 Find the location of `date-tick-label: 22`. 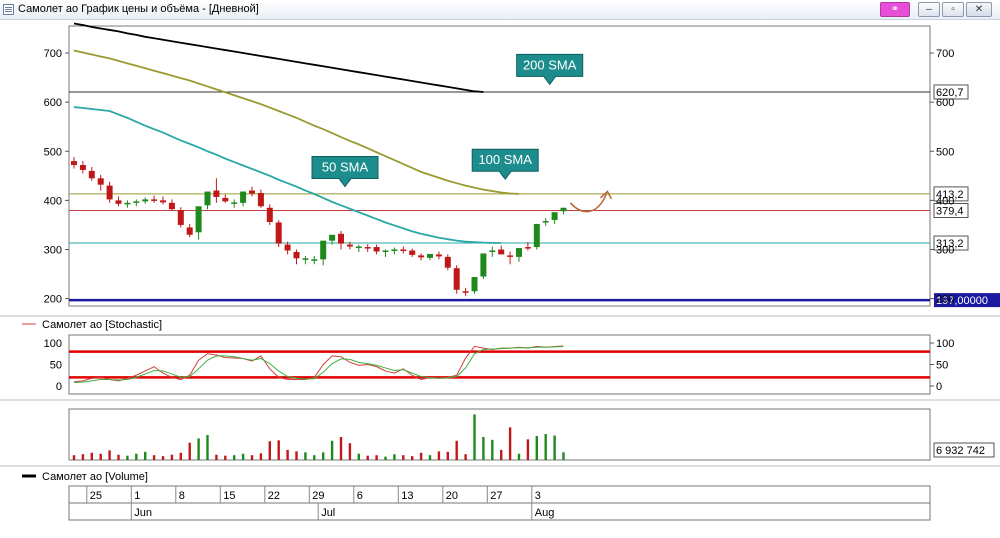

date-tick-label: 22 is located at coordinates (274, 496).